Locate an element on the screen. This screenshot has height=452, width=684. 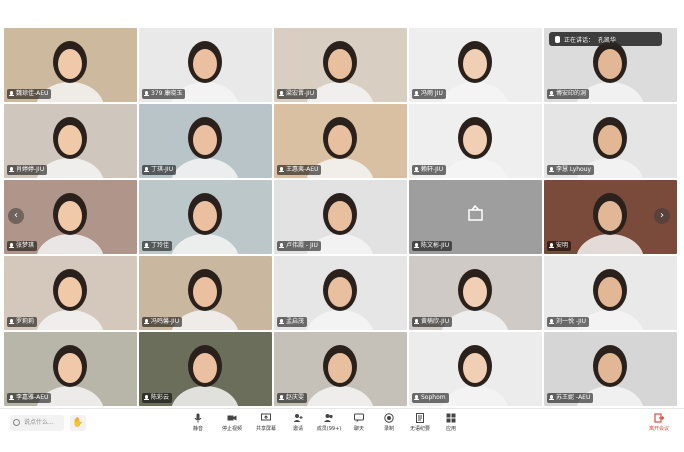
participant-name-tag: 379 康晓玉 is located at coordinates (164, 94).